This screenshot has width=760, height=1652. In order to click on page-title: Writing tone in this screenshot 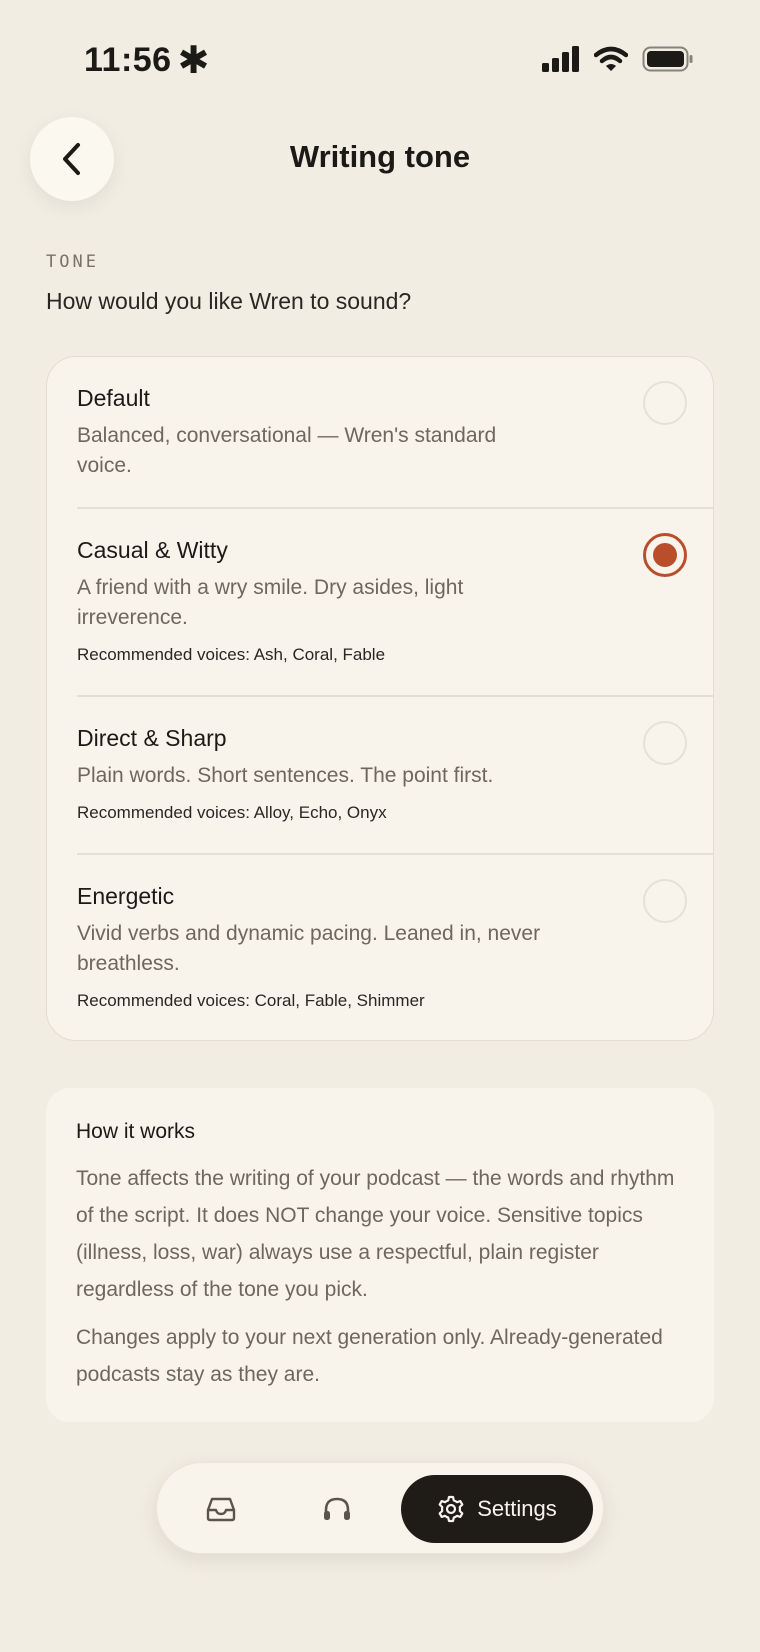, I will do `click(380, 156)`.